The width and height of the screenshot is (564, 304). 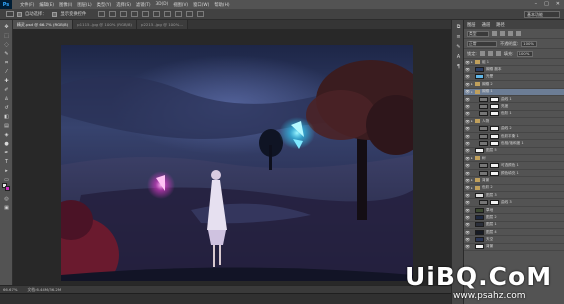 What do you see at coordinates (514, 181) in the screenshot?
I see `layer-row: 👁 ▸ 背景` at bounding box center [514, 181].